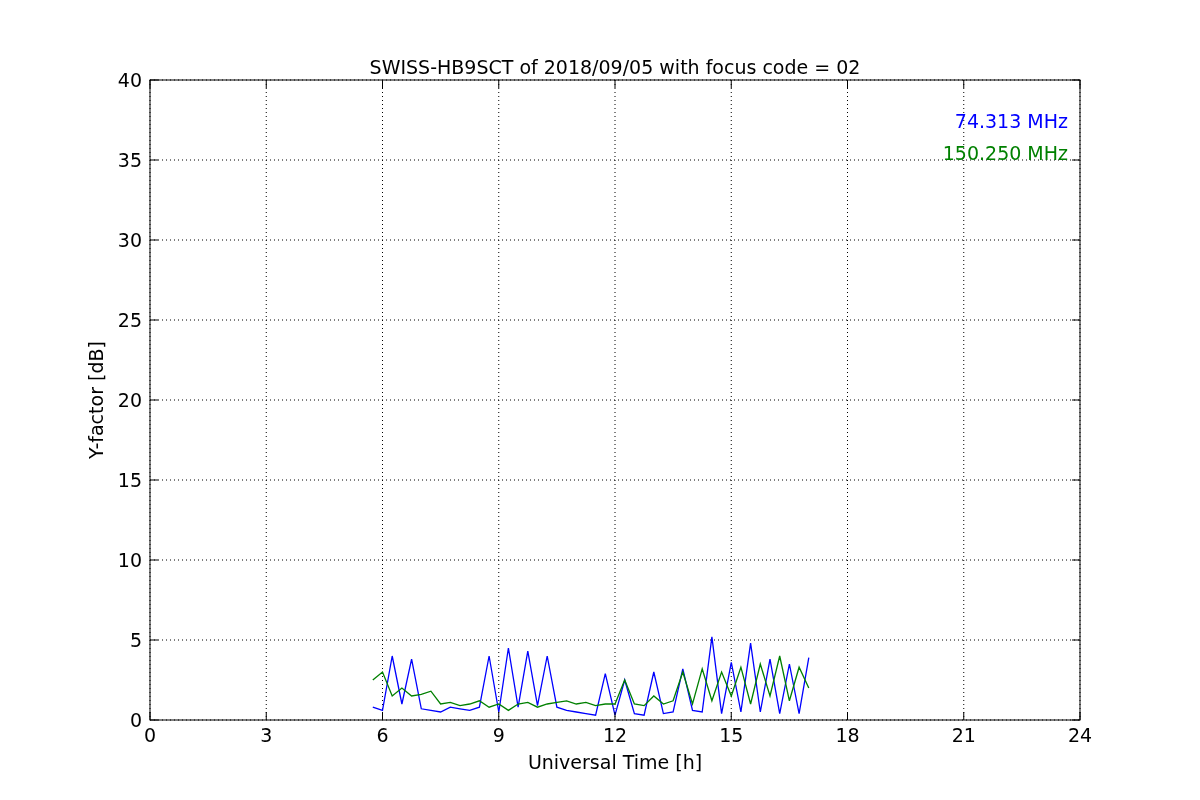 This screenshot has width=1200, height=800. What do you see at coordinates (129, 480) in the screenshot?
I see `y-tick-label: 15` at bounding box center [129, 480].